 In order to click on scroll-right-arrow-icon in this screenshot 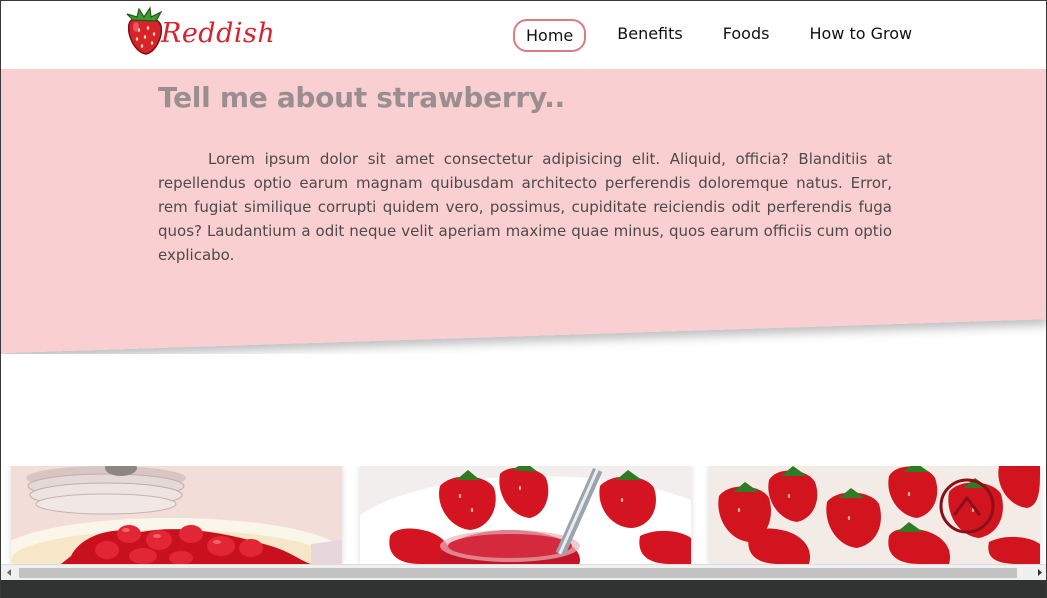, I will do `click(1038, 572)`.